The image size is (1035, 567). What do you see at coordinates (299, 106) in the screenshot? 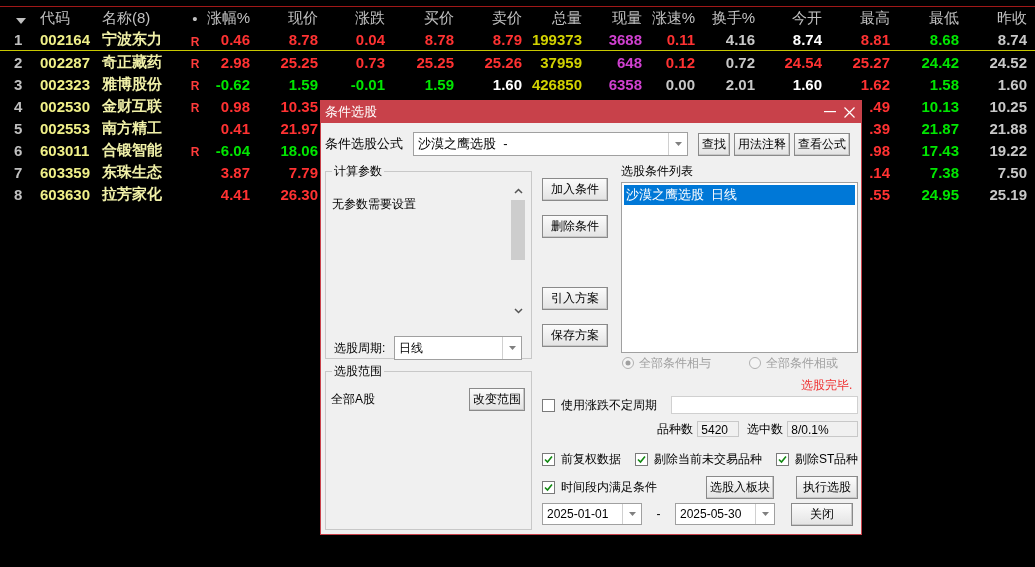
I see `table-cell: 10.35` at bounding box center [299, 106].